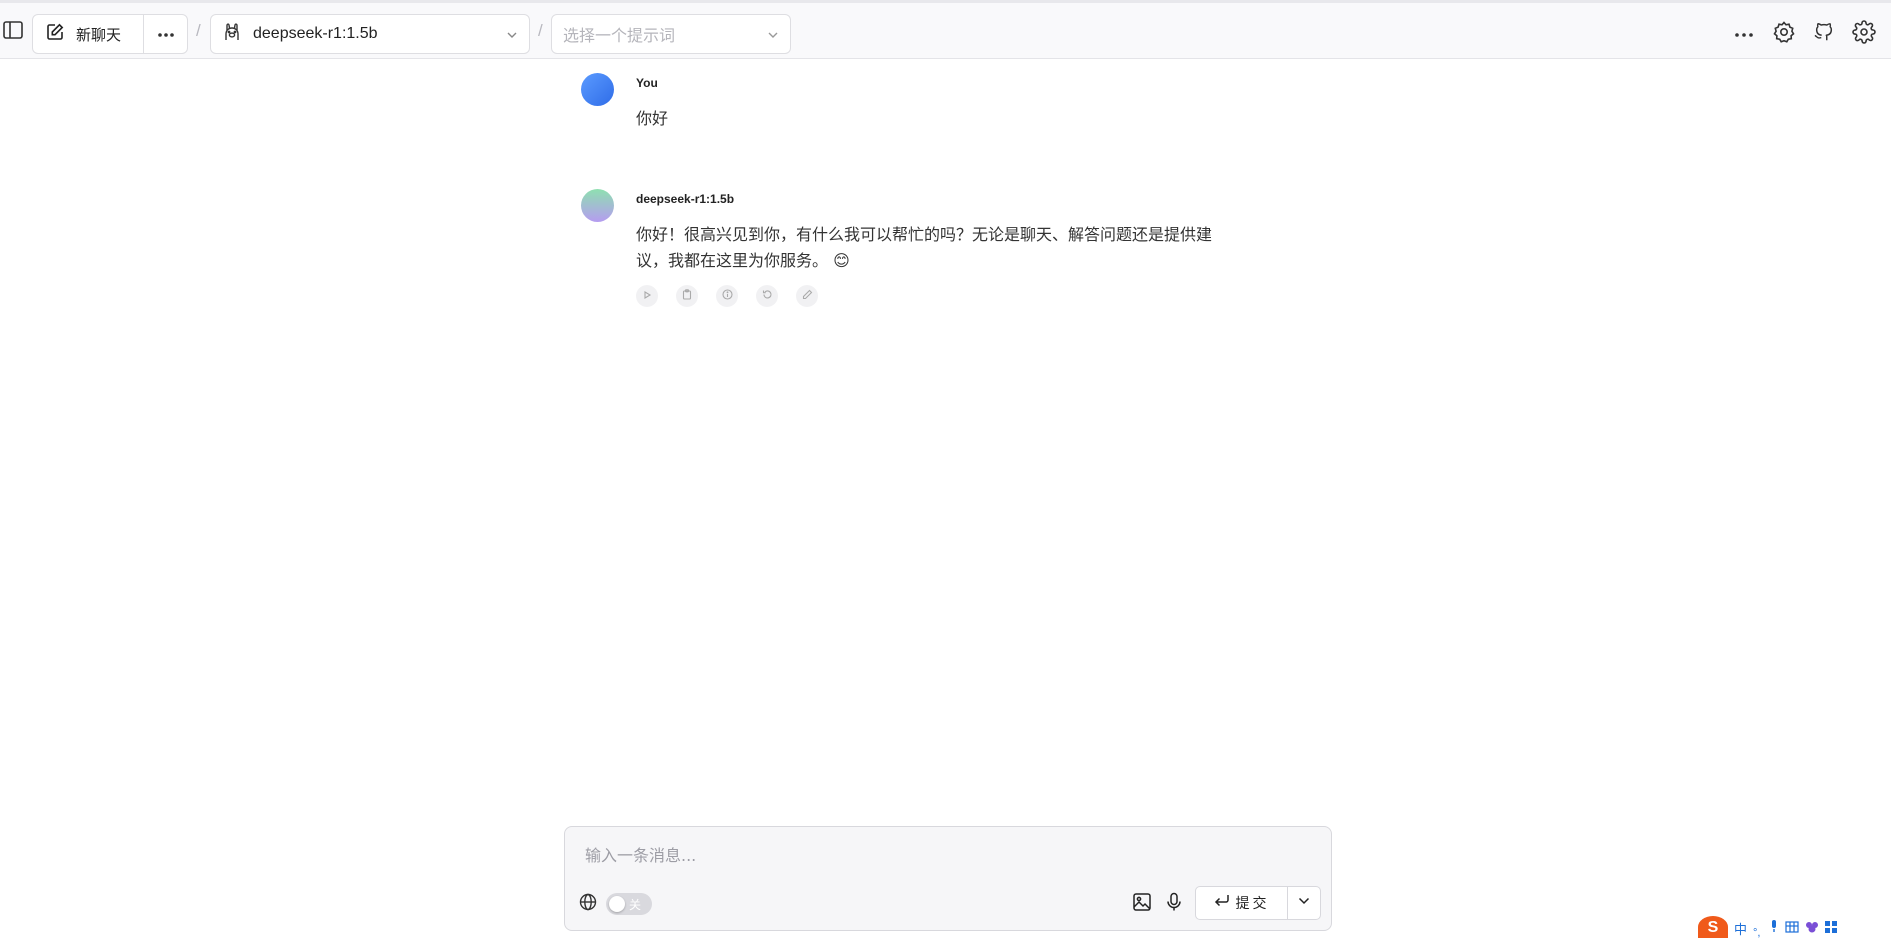 This screenshot has width=1891, height=938. I want to click on message-text: 你好, so click(652, 118).